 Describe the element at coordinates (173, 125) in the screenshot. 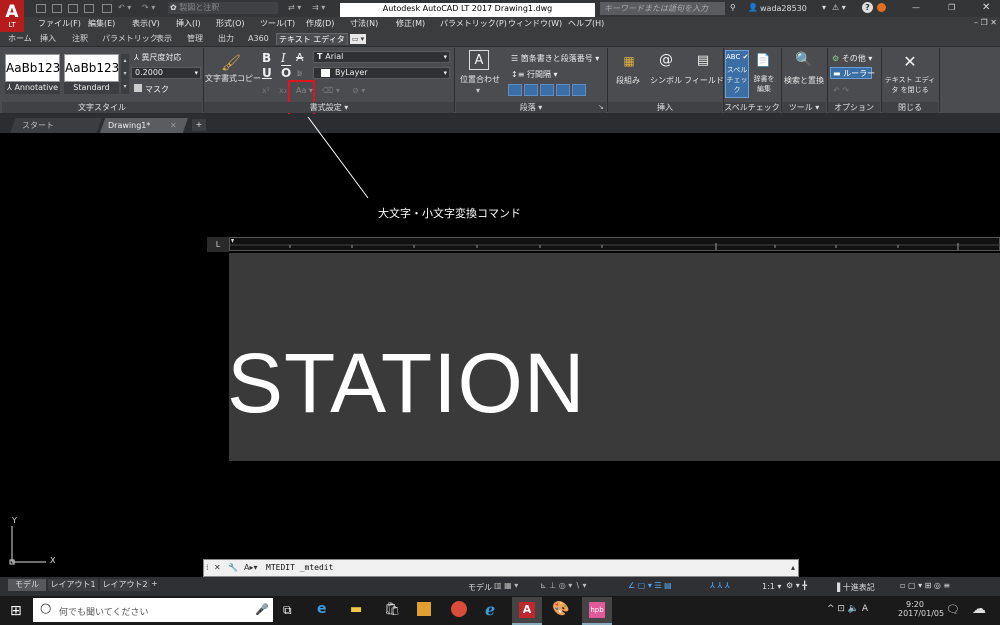

I see `close-tab-icon: ✕` at that location.